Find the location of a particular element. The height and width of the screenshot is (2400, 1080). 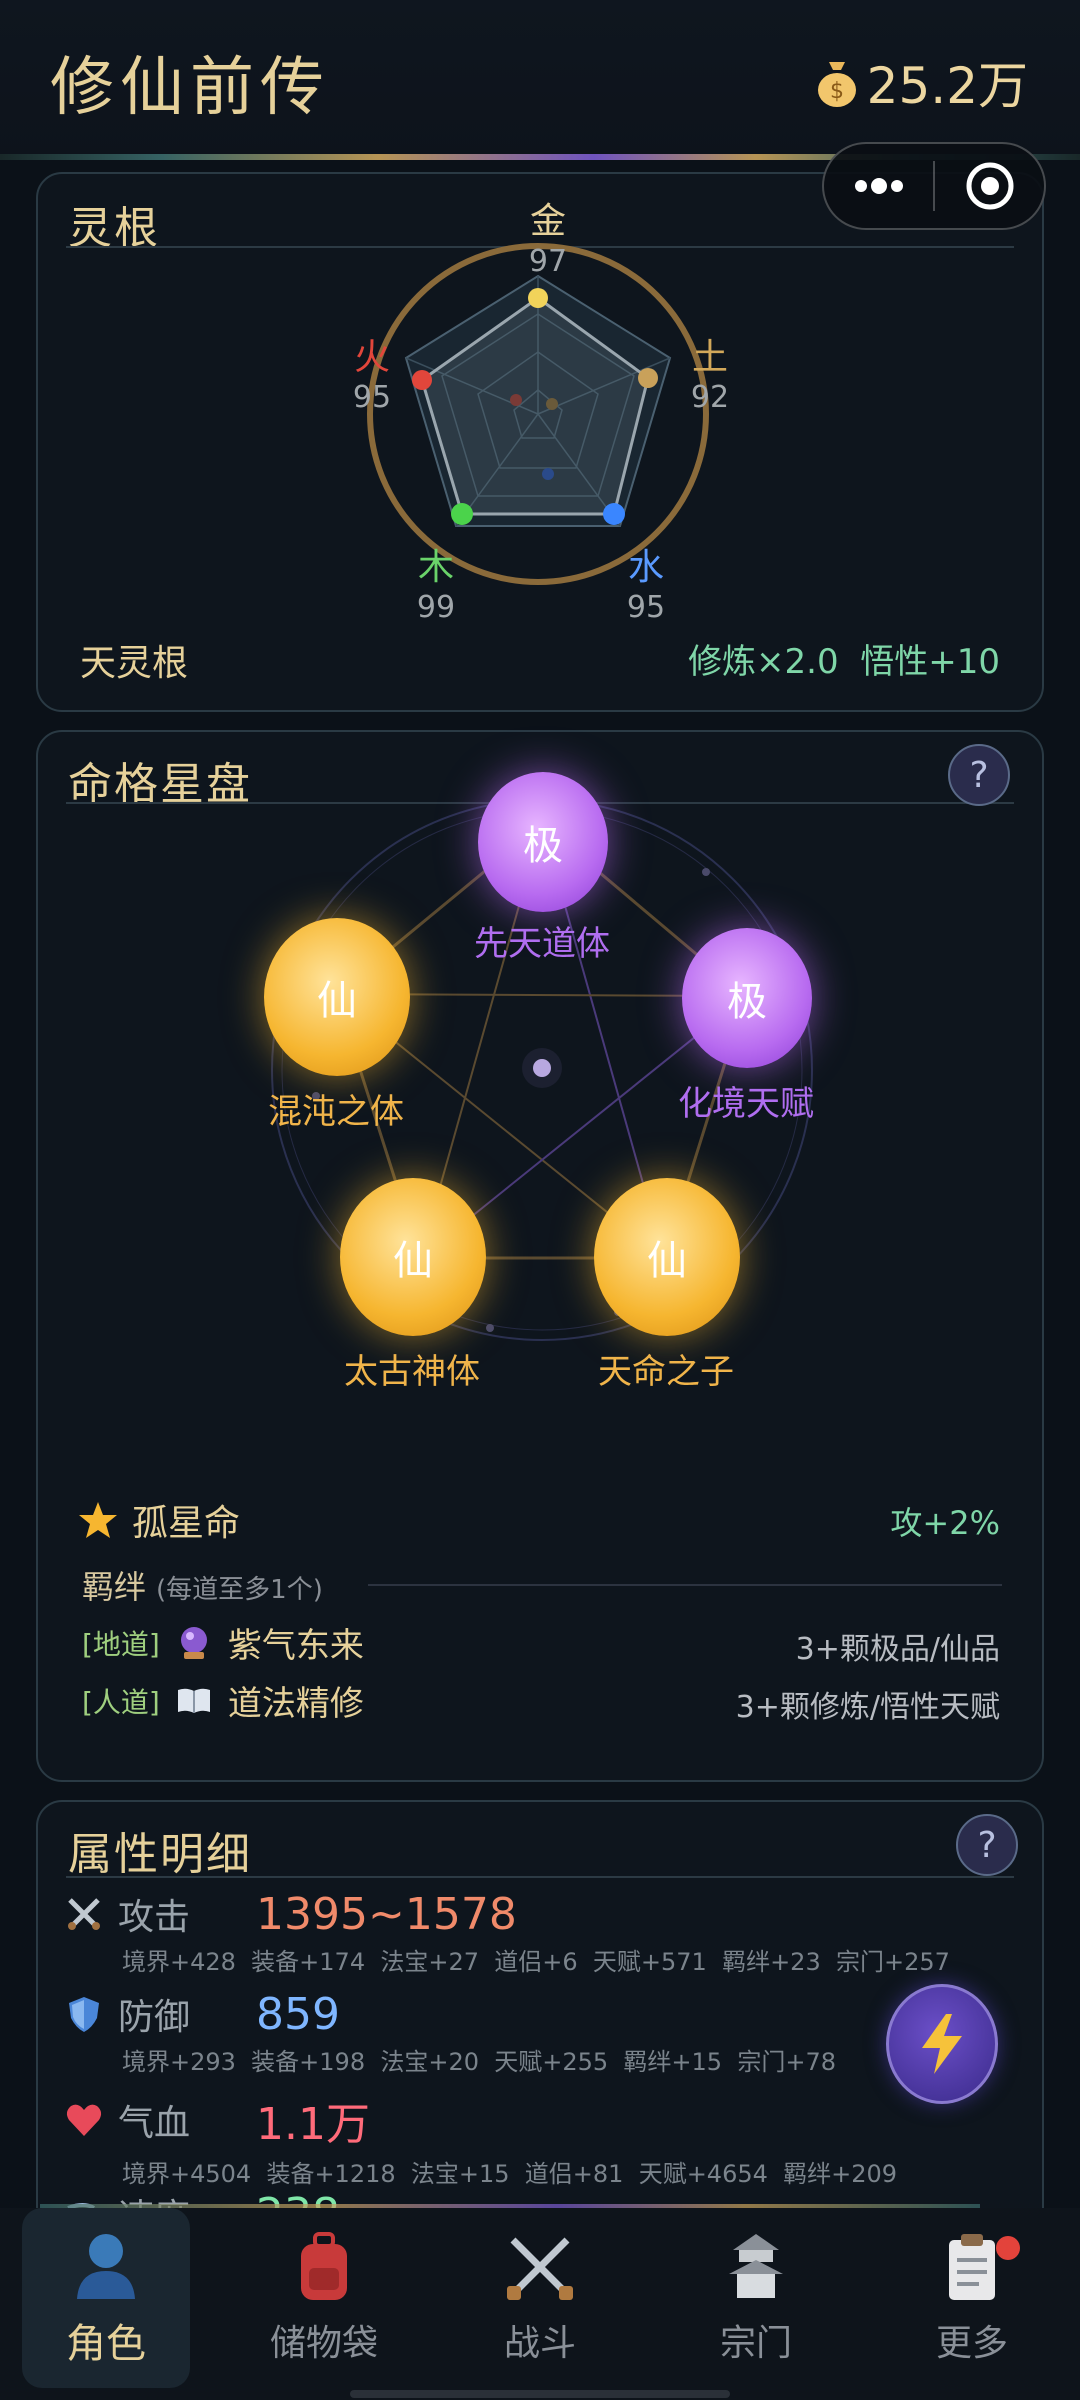

element-wood-value: 99 is located at coordinates (436, 607).